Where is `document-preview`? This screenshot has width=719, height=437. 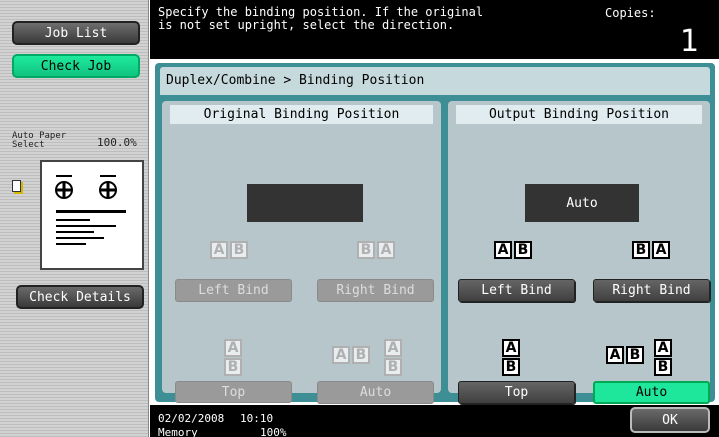 document-preview is located at coordinates (92, 215).